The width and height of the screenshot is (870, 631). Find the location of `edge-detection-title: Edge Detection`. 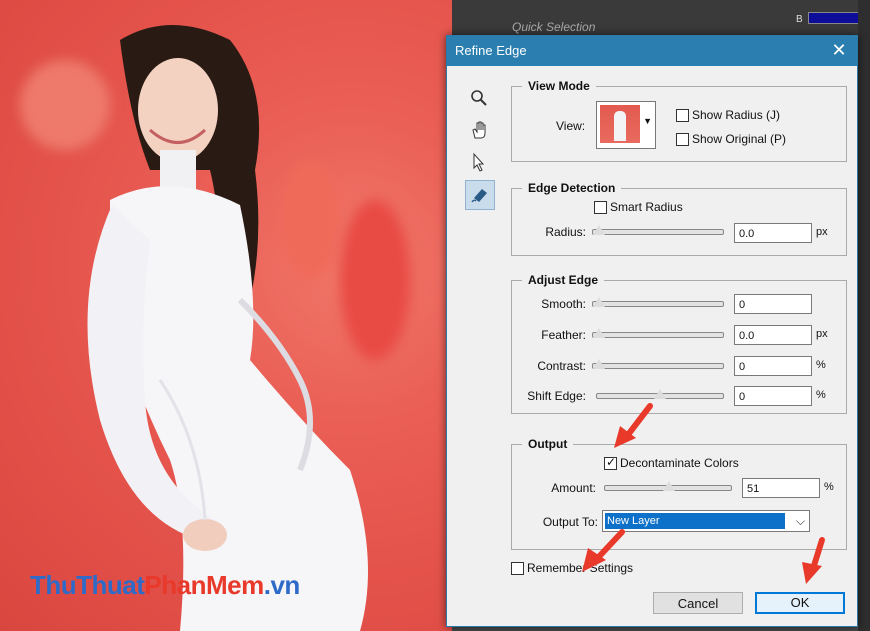

edge-detection-title: Edge Detection is located at coordinates (572, 188).